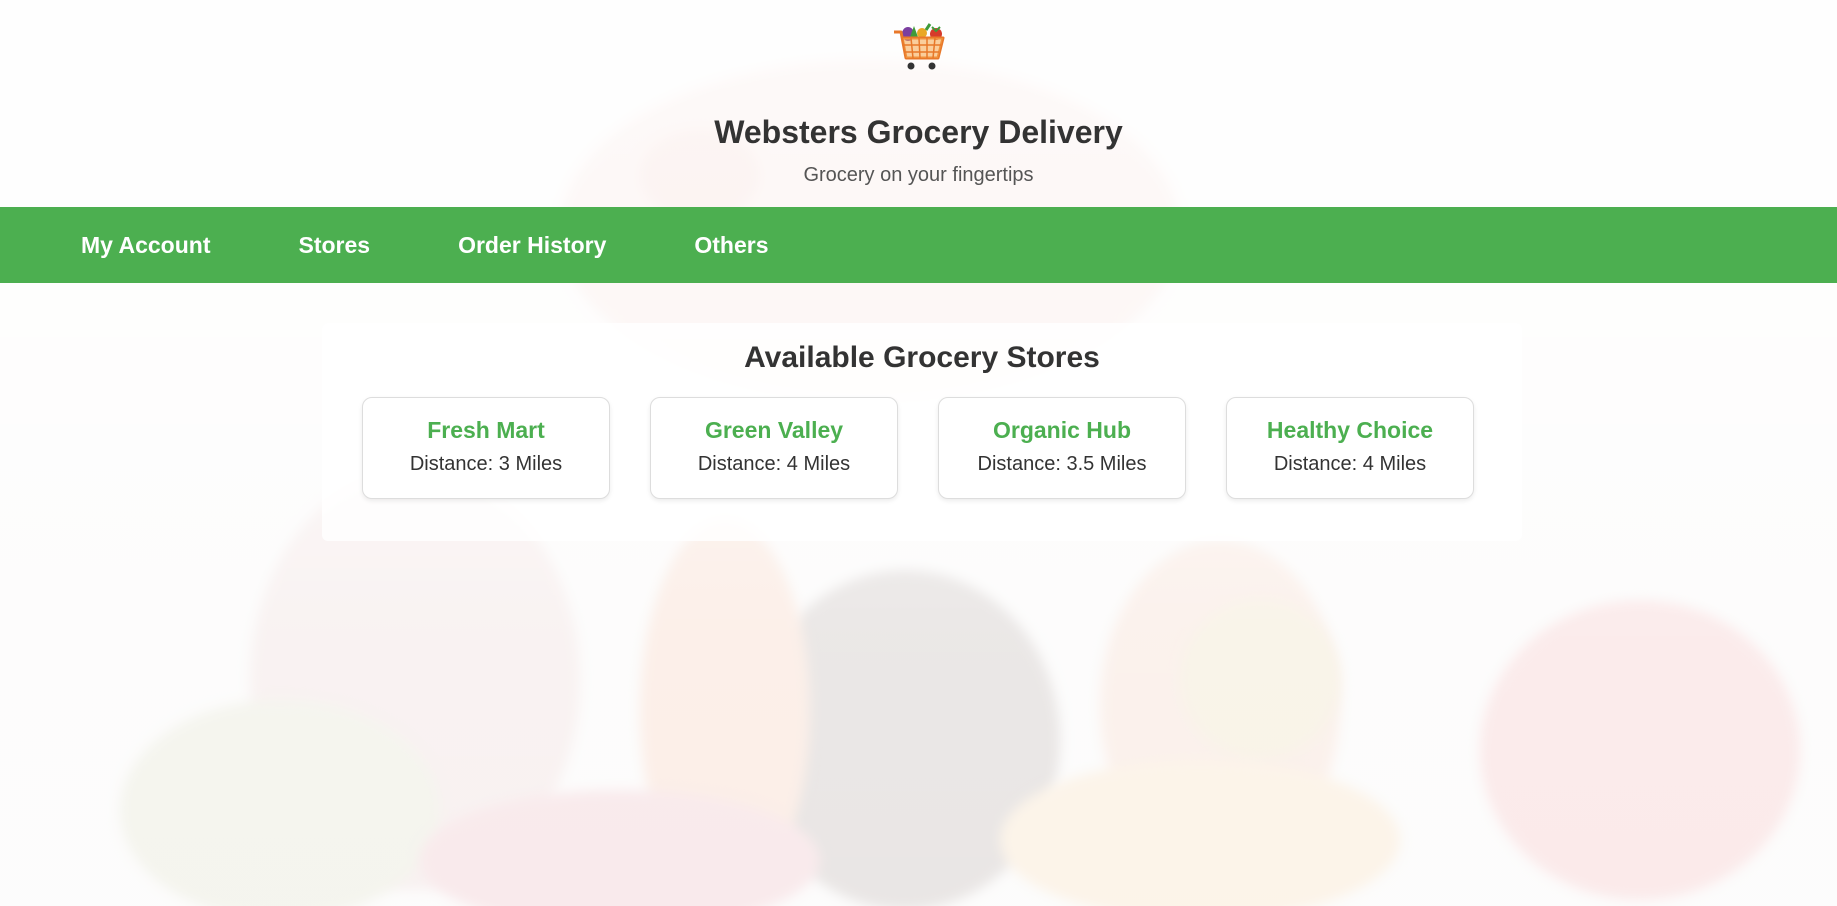  Describe the element at coordinates (918, 132) in the screenshot. I see `site-title: Websters Grocery Delivery` at that location.